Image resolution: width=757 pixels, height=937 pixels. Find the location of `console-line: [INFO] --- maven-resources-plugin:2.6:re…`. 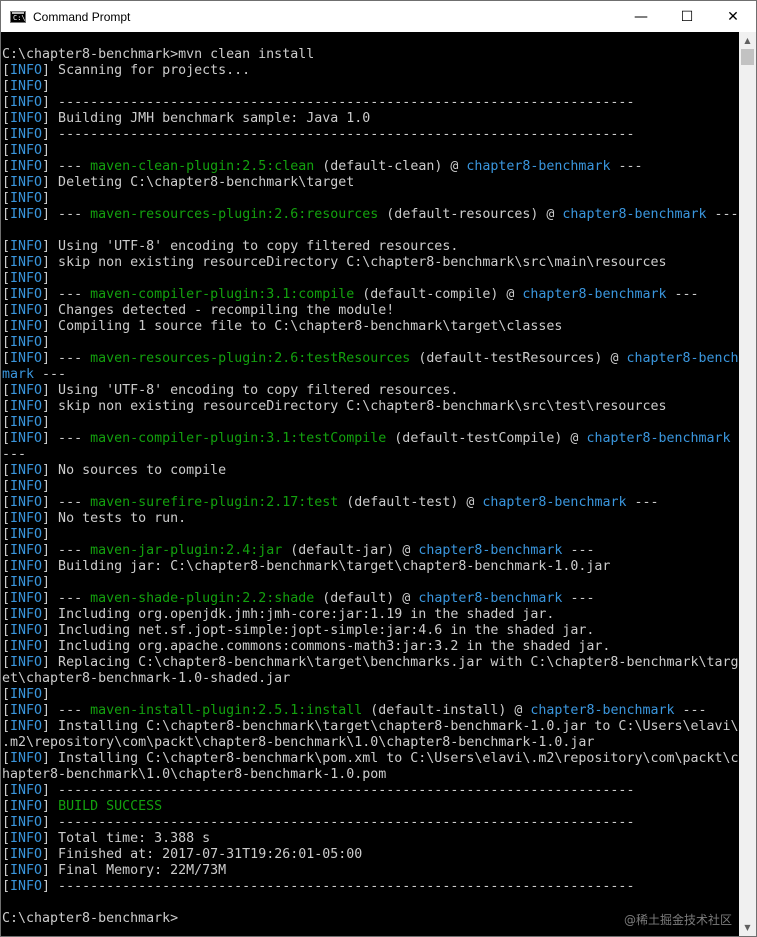

console-line: [INFO] --- maven-resources-plugin:2.6:re… is located at coordinates (370, 215).